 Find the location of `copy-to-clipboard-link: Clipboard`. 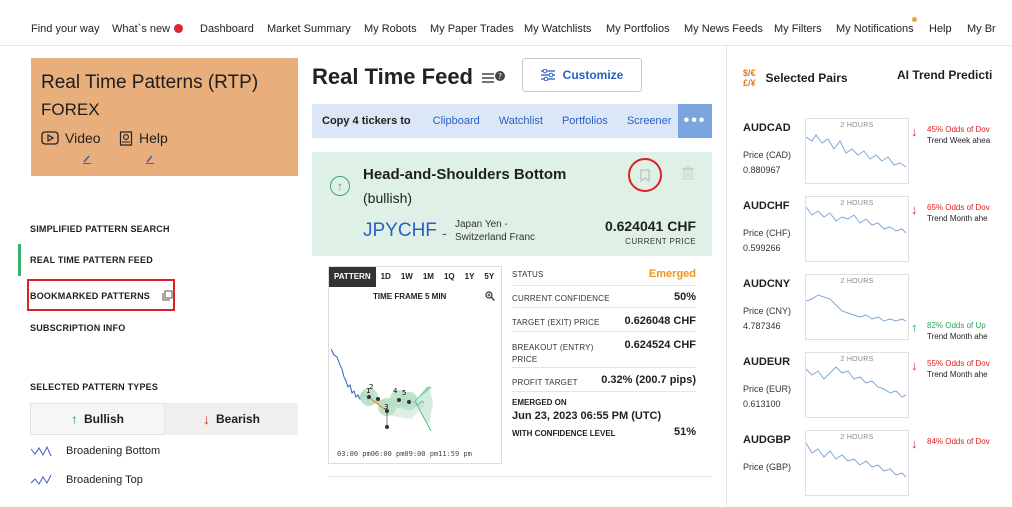

copy-to-clipboard-link: Clipboard is located at coordinates (456, 121).